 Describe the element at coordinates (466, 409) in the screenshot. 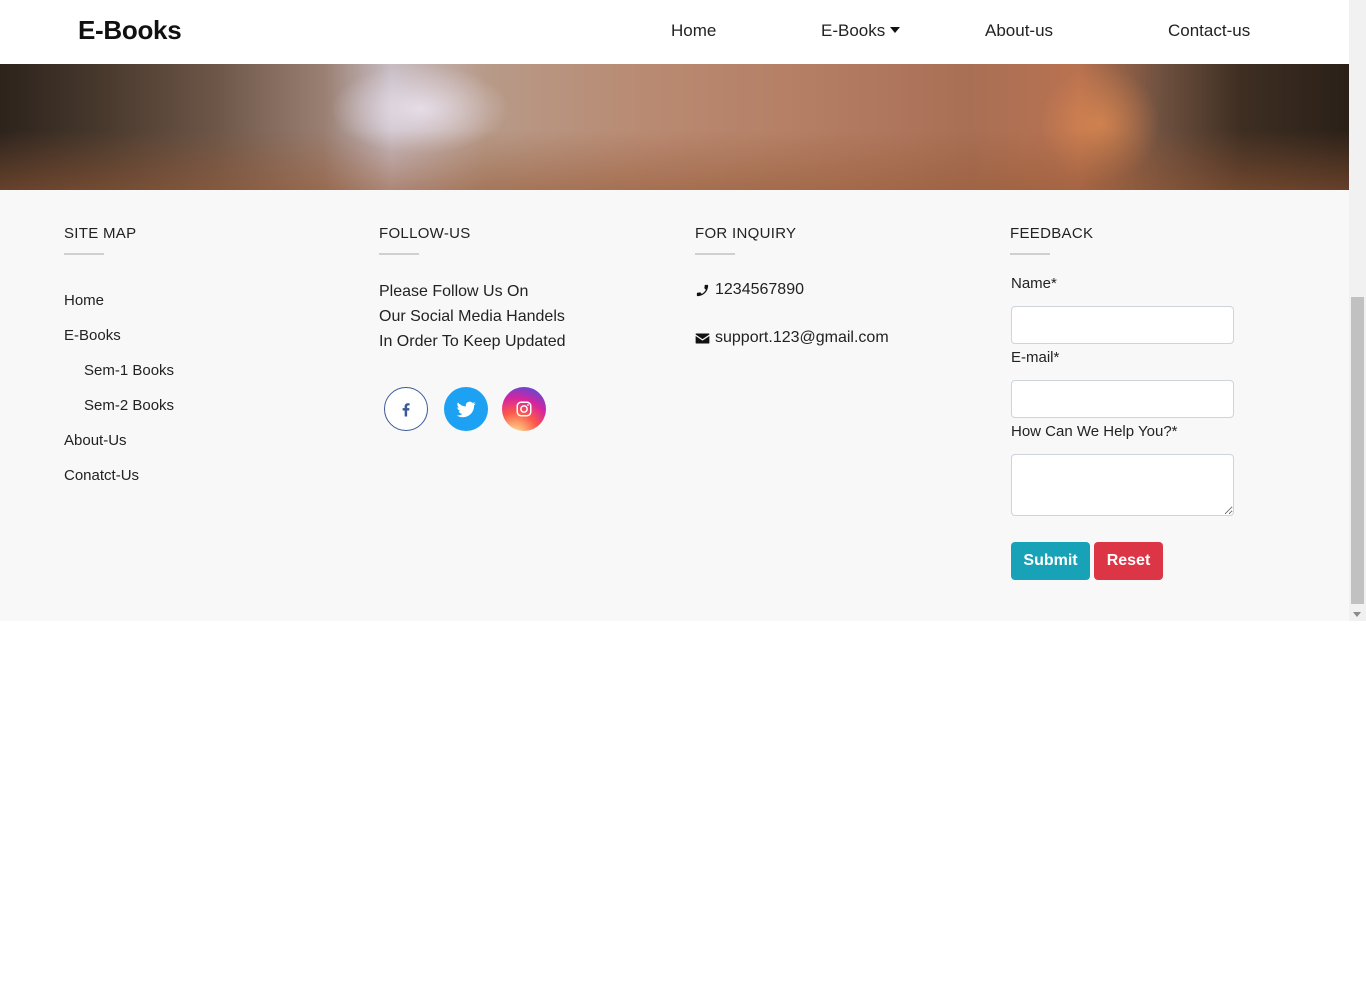

I see `twitter-icon` at that location.